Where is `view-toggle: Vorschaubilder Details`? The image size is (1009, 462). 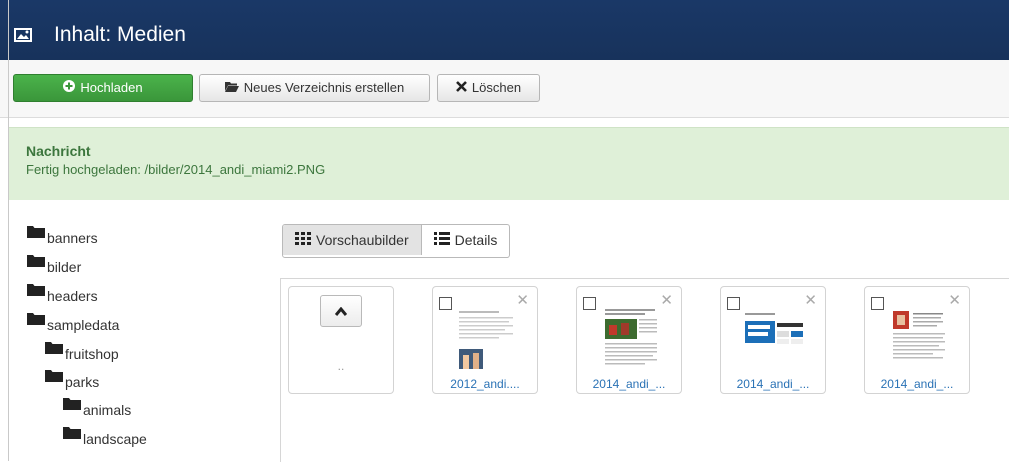 view-toggle: Vorschaubilder Details is located at coordinates (396, 241).